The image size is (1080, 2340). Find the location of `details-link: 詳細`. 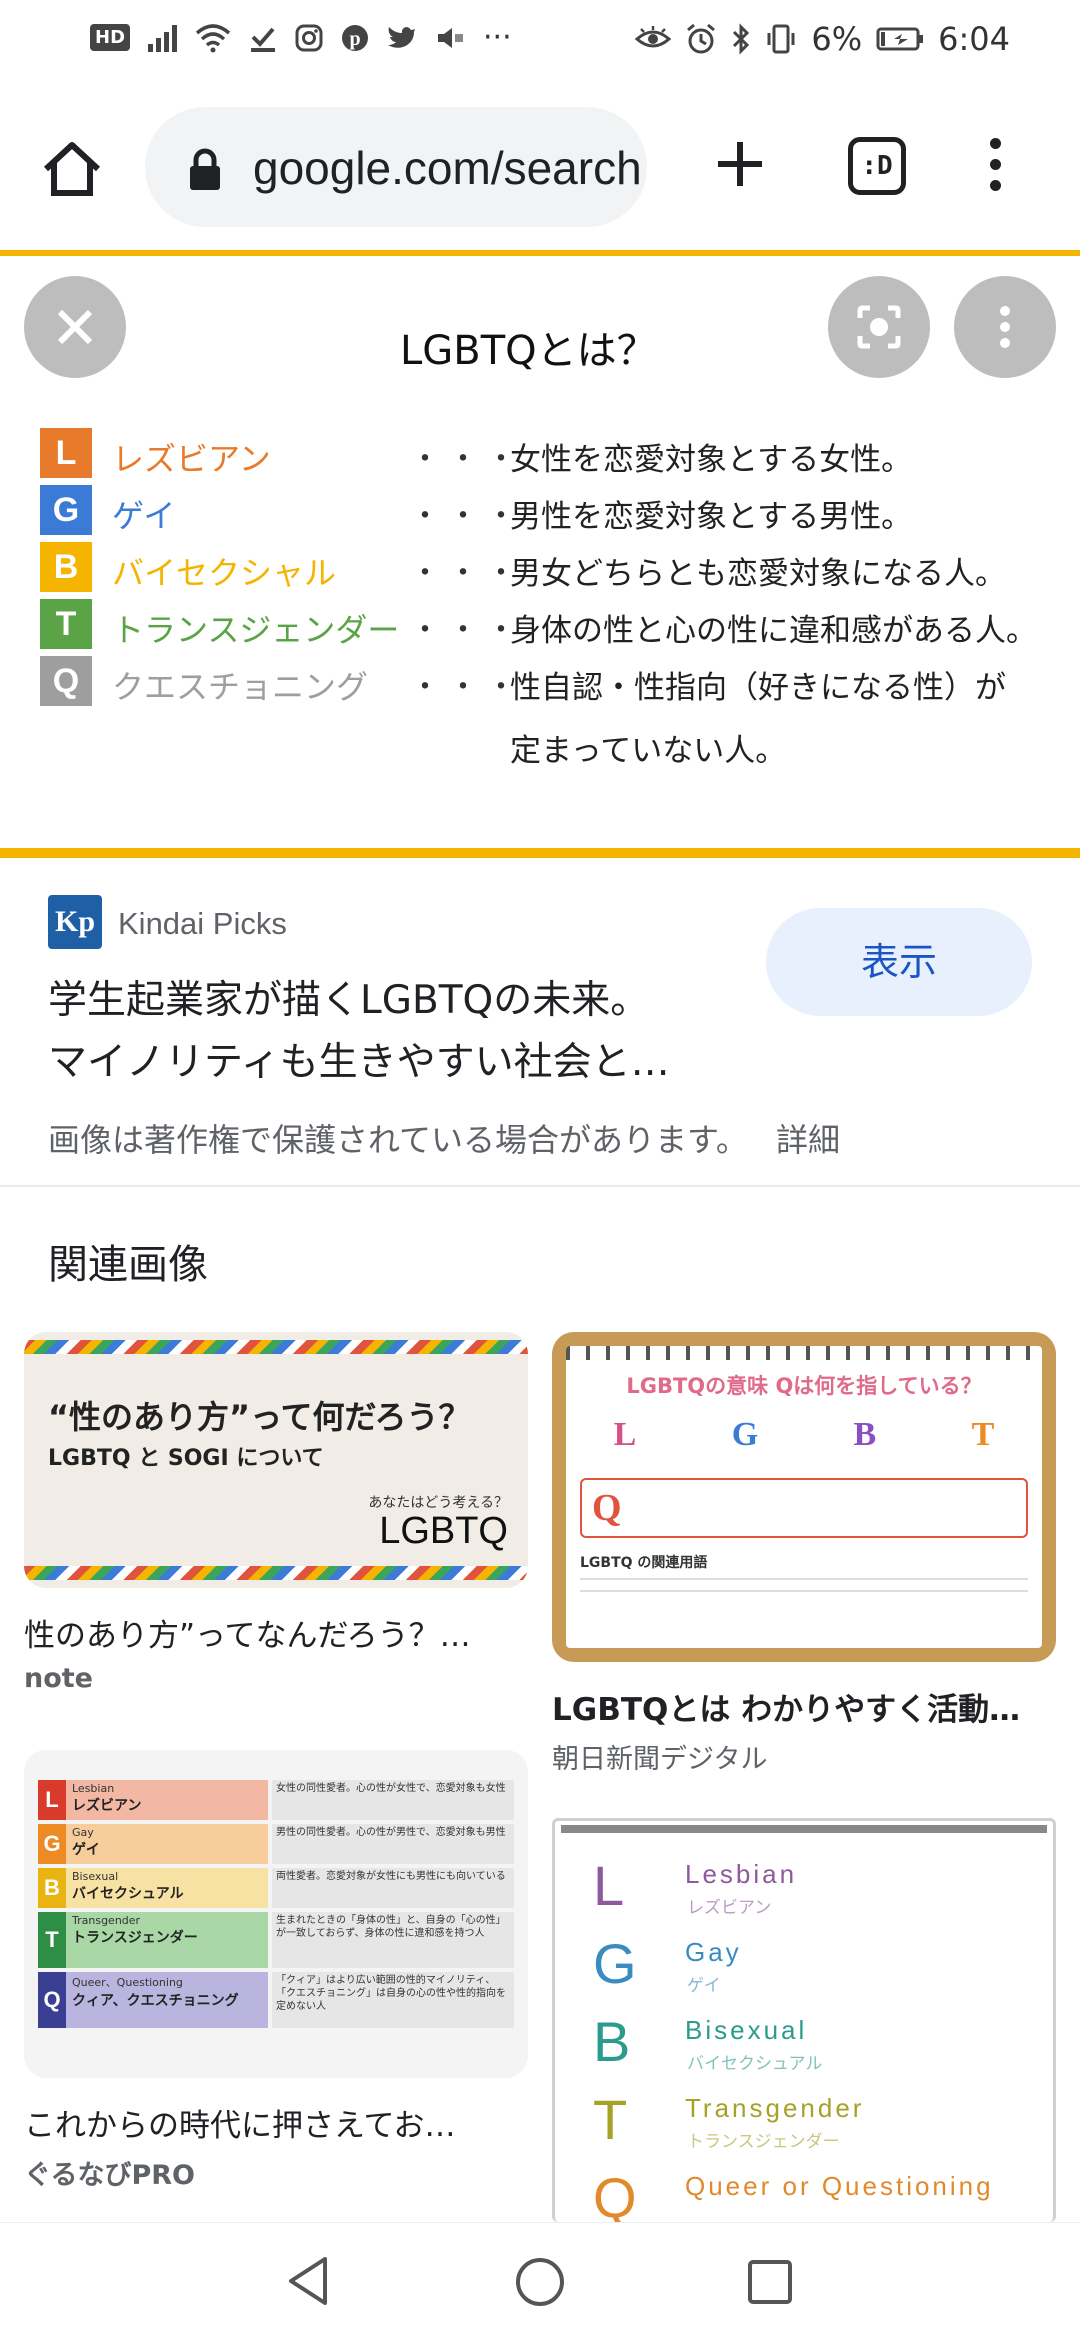

details-link: 詳細 is located at coordinates (808, 1140).